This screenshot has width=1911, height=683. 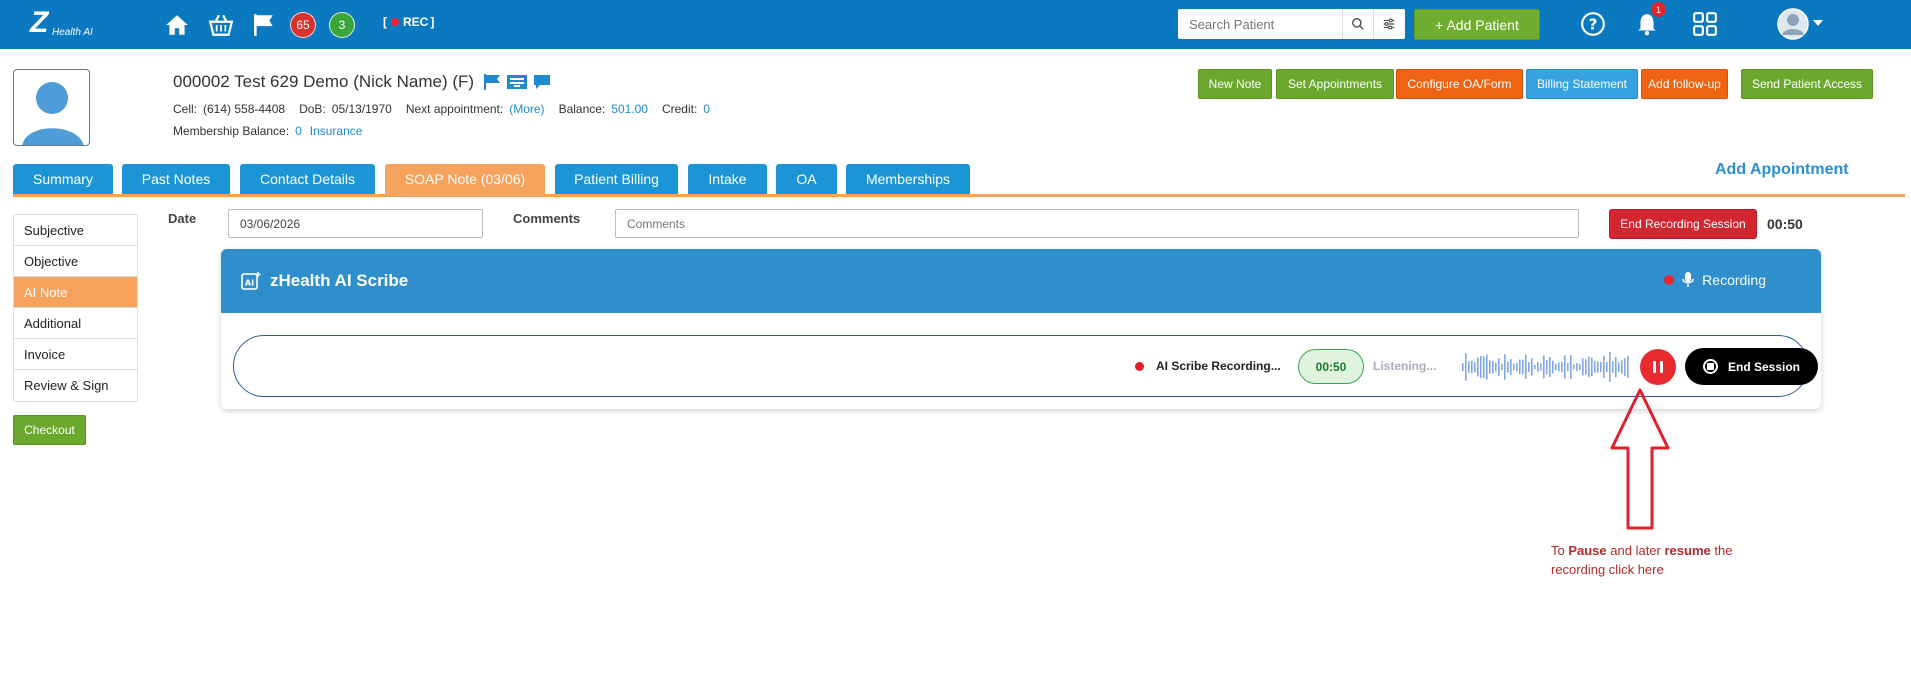 I want to click on tab-soap-note: SOAP Note (03/06), so click(x=465, y=179).